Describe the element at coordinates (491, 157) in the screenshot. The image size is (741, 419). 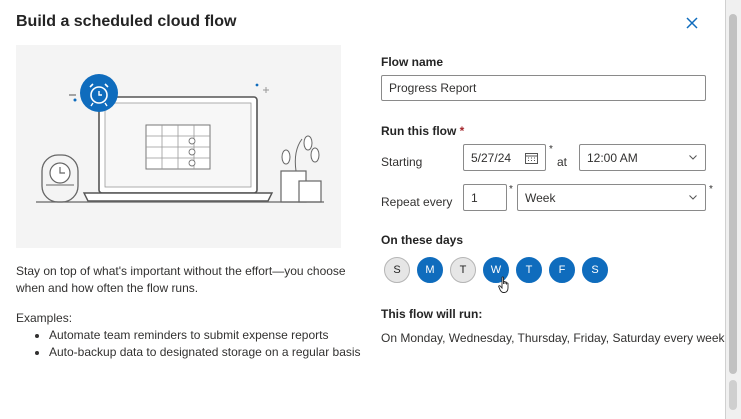
I see `start-date-value: 5/27/24` at that location.